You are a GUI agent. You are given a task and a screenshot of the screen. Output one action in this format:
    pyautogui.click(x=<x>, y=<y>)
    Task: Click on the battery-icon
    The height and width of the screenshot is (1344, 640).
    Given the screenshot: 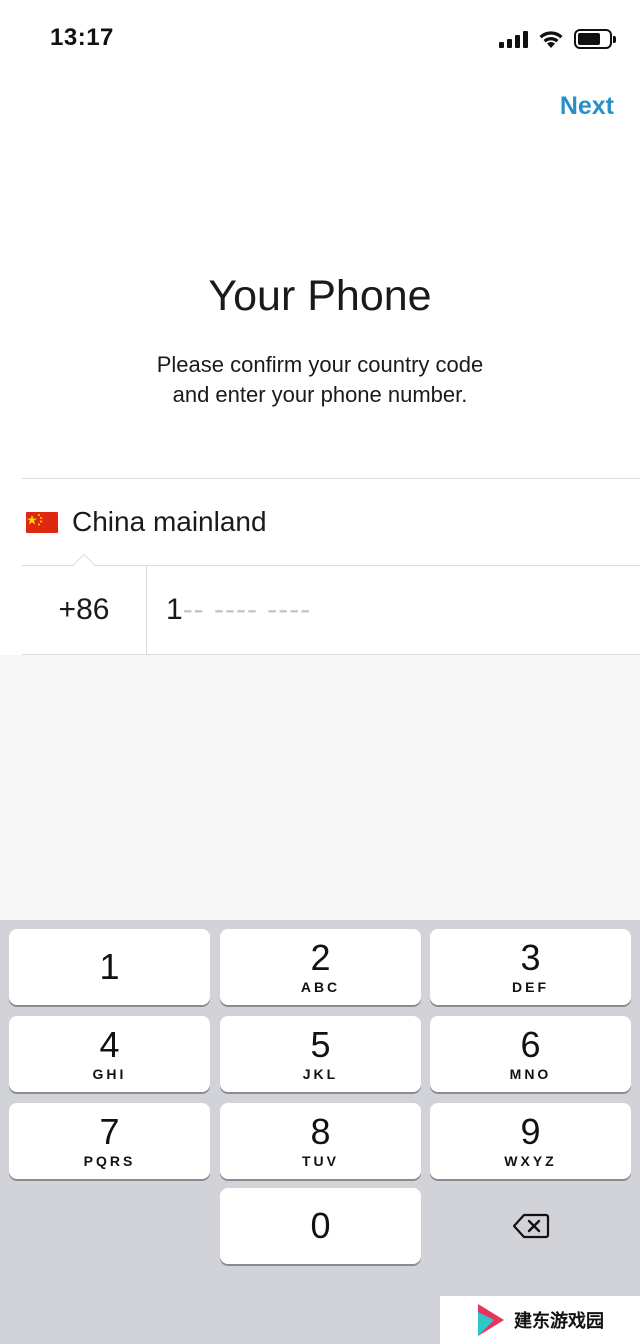 What is the action you would take?
    pyautogui.click(x=595, y=39)
    